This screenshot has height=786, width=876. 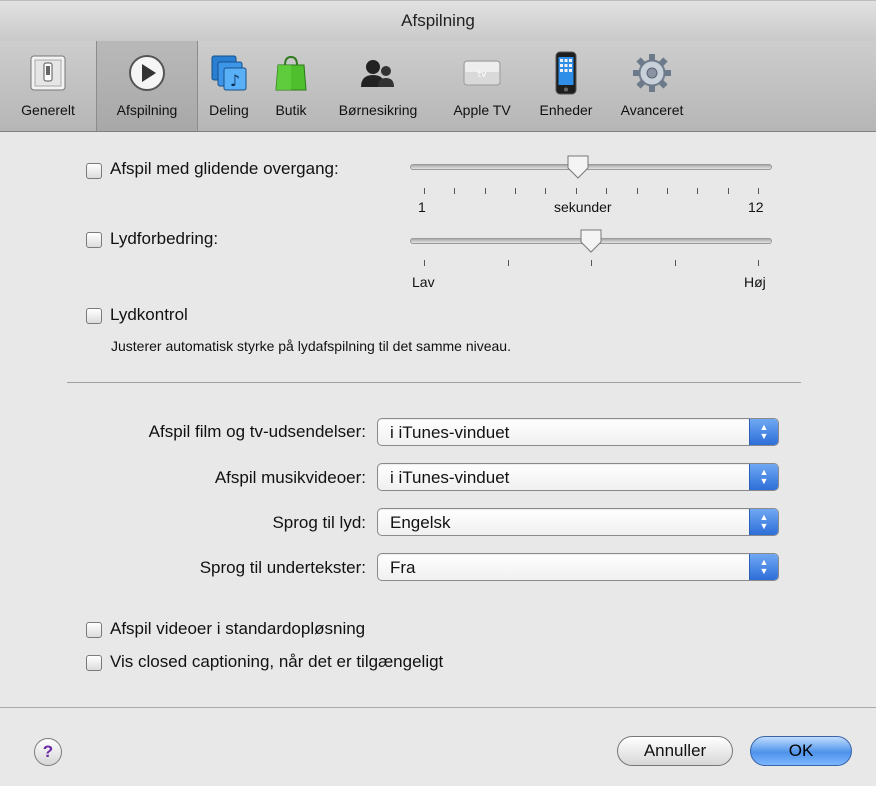 I want to click on iphone-icon, so click(x=566, y=73).